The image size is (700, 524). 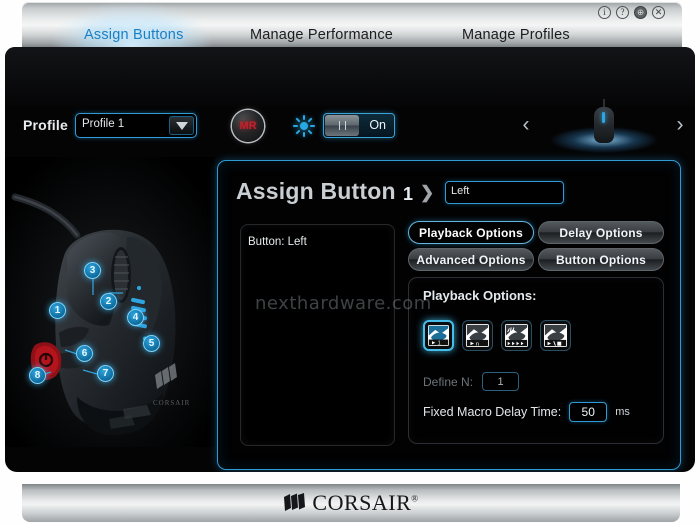 I want to click on lighting-toggle: On, so click(x=359, y=125).